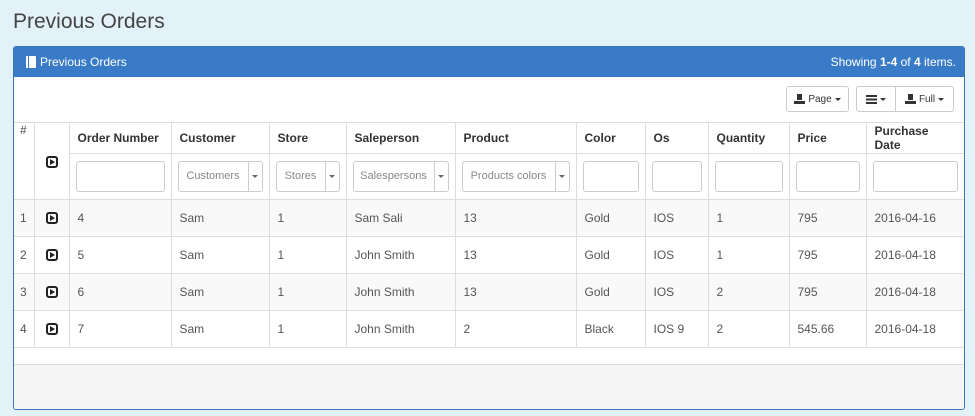 The image size is (975, 416). What do you see at coordinates (748, 176) in the screenshot?
I see `quantity-filter` at bounding box center [748, 176].